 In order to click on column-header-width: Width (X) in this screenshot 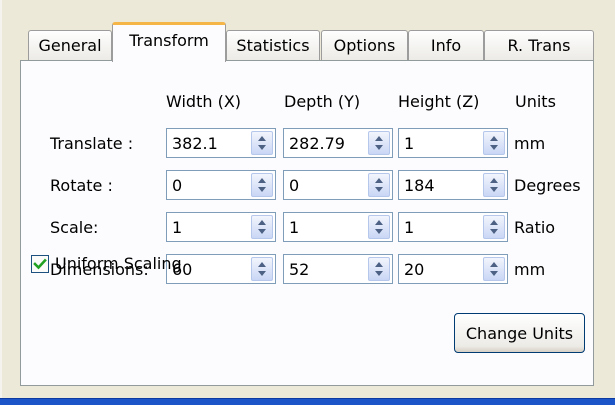, I will do `click(204, 101)`.